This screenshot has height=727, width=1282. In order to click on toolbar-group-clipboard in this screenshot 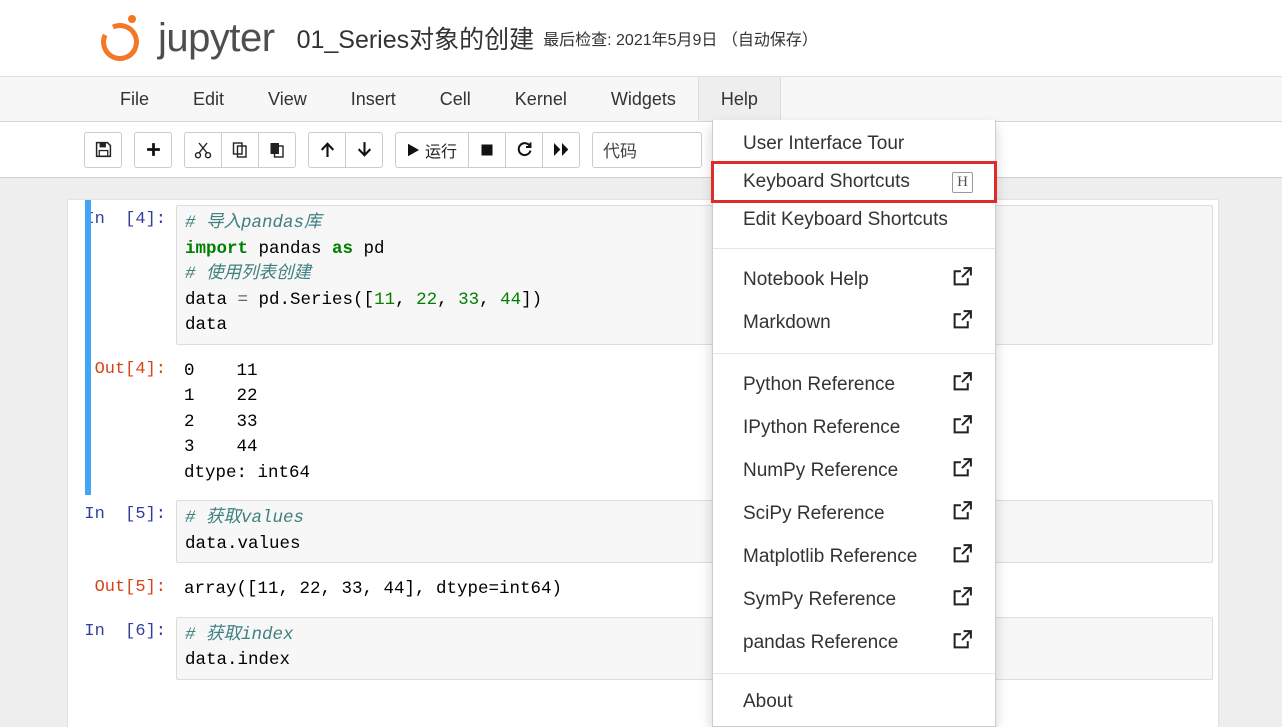, I will do `click(240, 149)`.